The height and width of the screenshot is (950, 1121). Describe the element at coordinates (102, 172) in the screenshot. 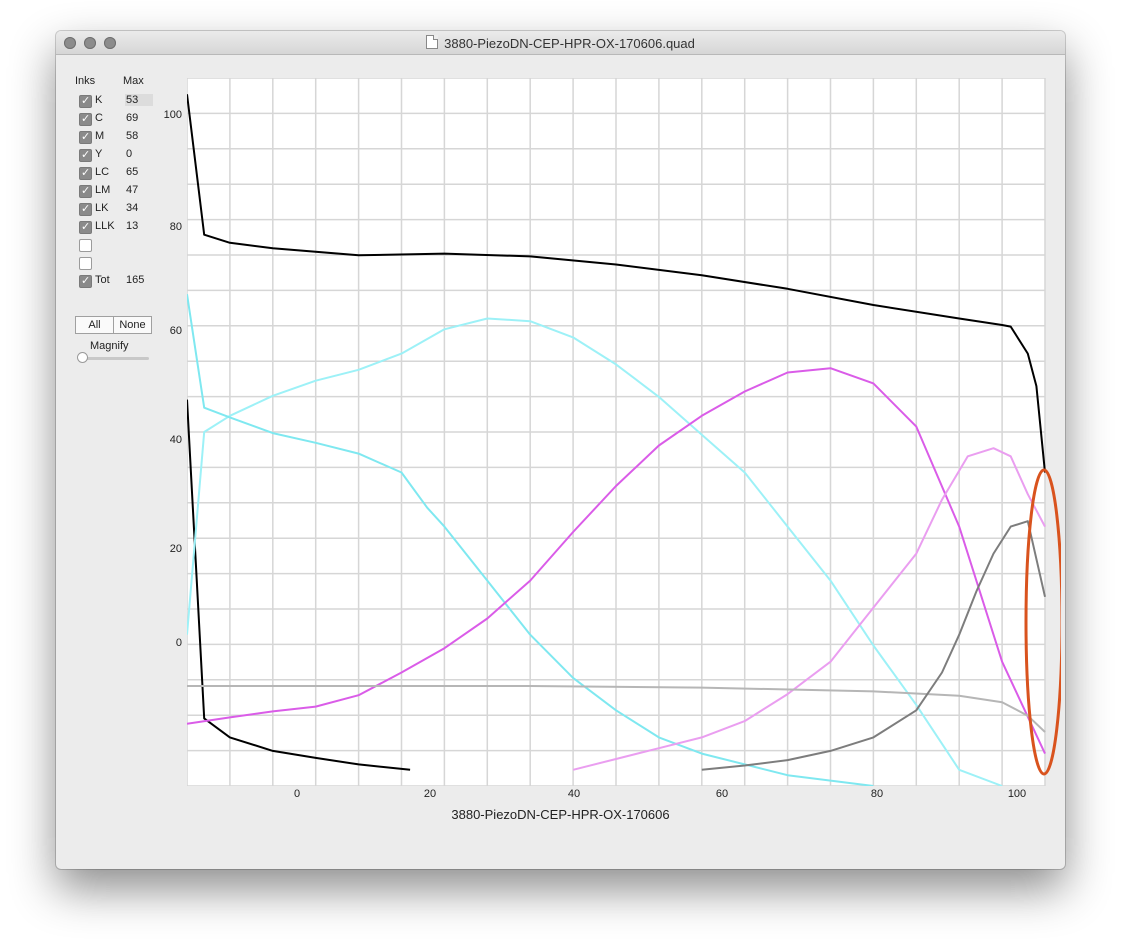

I see `ink-name: LC` at that location.